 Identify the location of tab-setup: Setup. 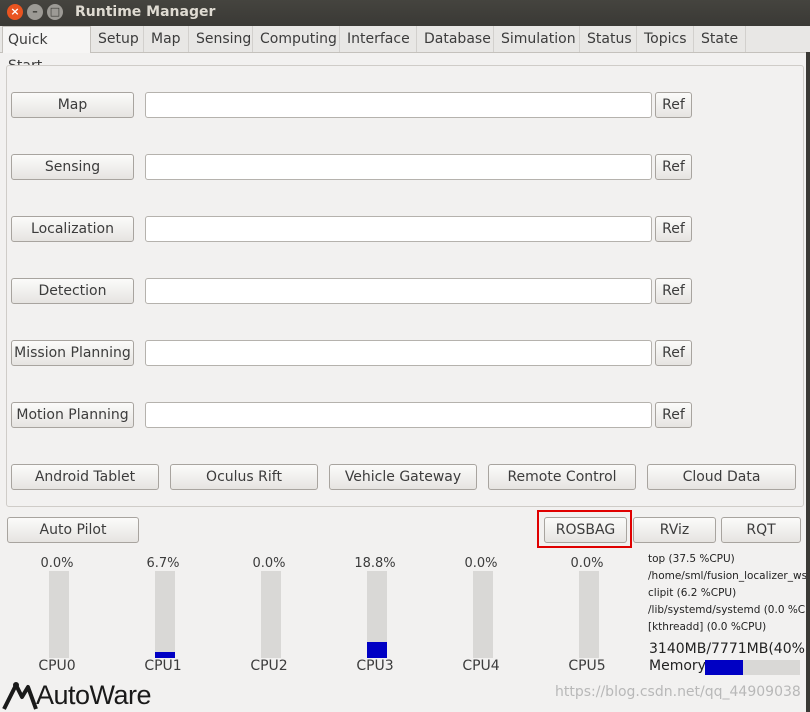
(118, 39).